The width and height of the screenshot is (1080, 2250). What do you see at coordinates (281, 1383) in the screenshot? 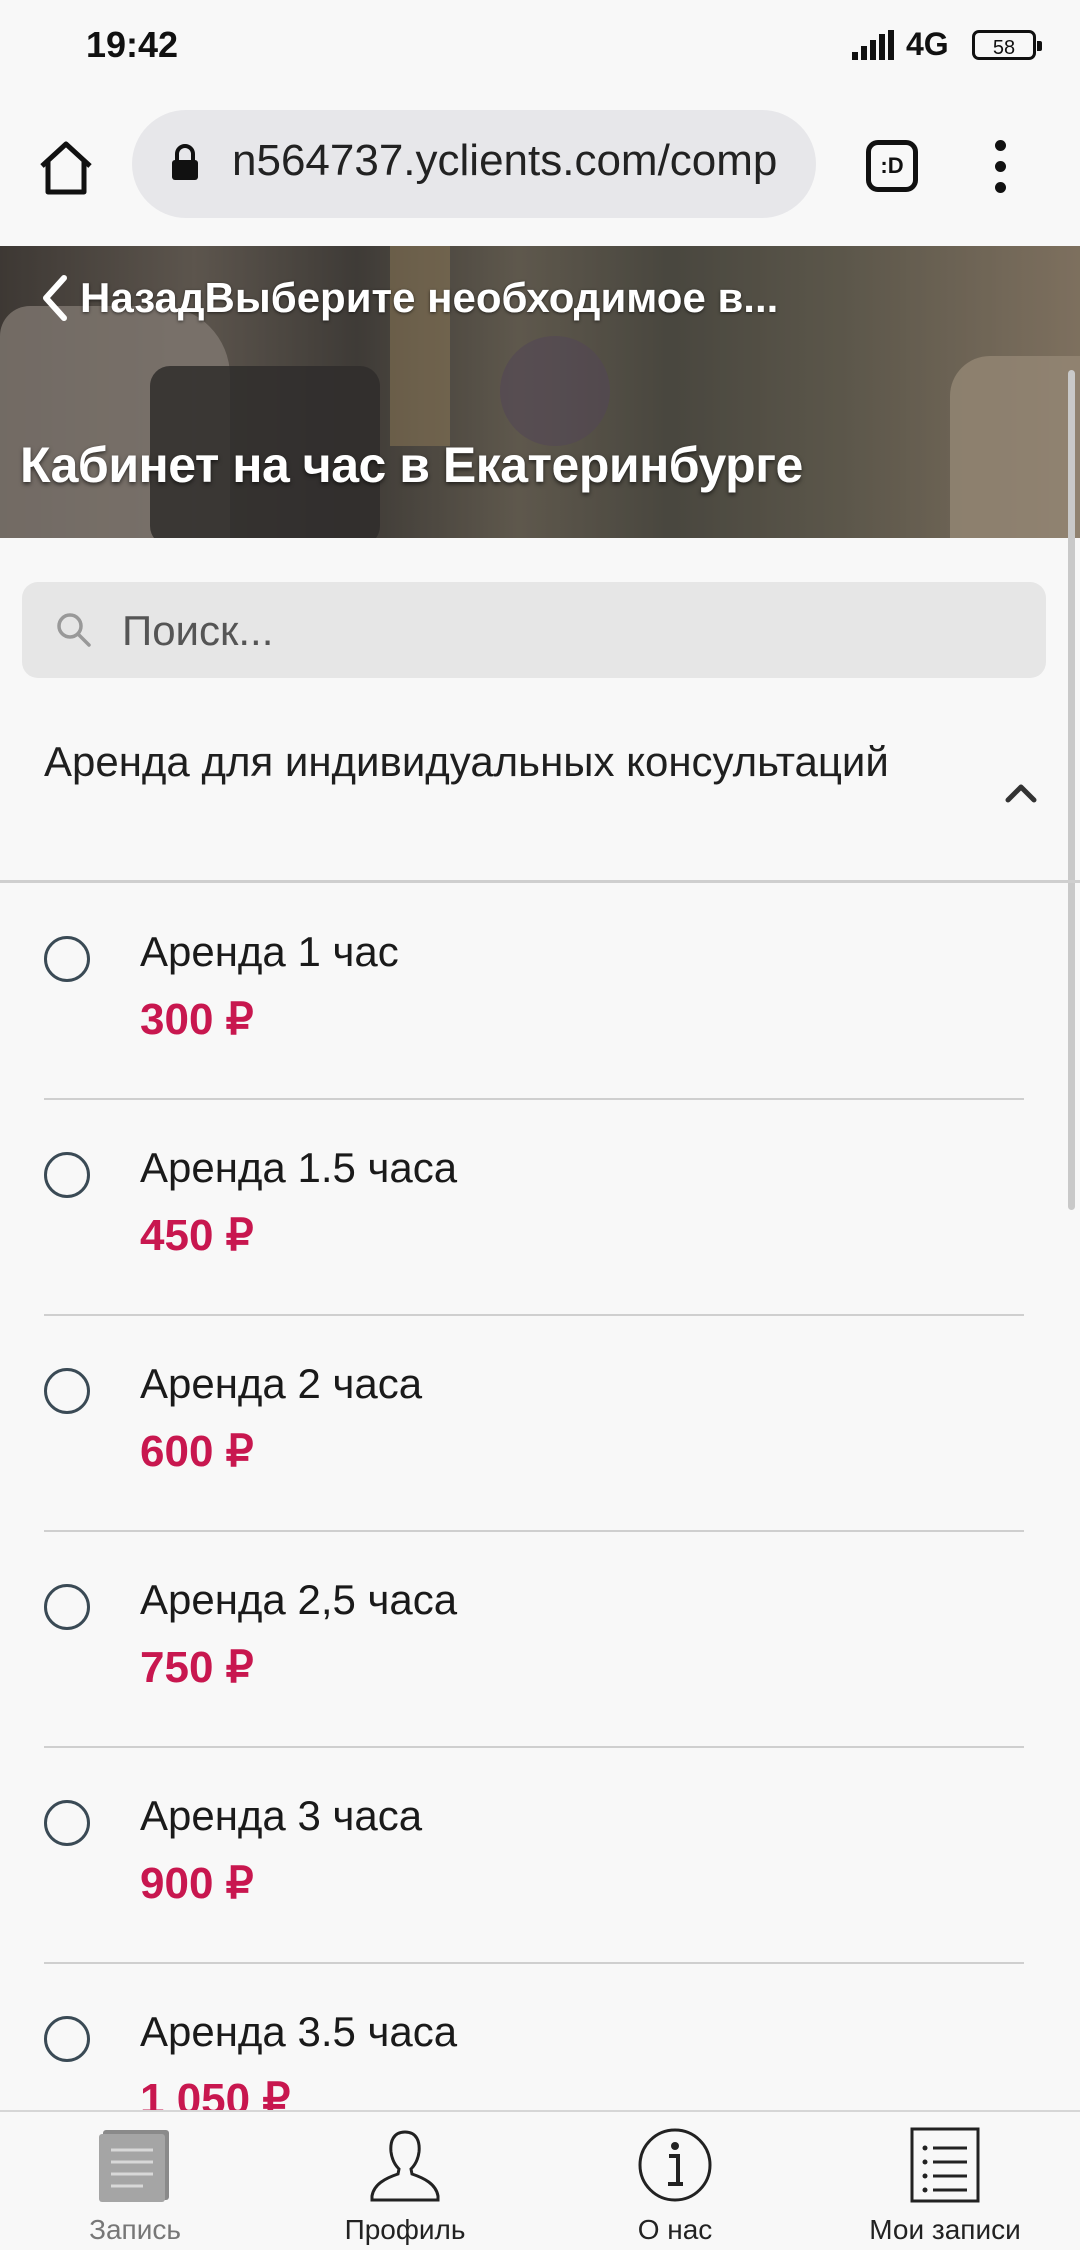
I see `service-name: Аренда 2 часа` at bounding box center [281, 1383].